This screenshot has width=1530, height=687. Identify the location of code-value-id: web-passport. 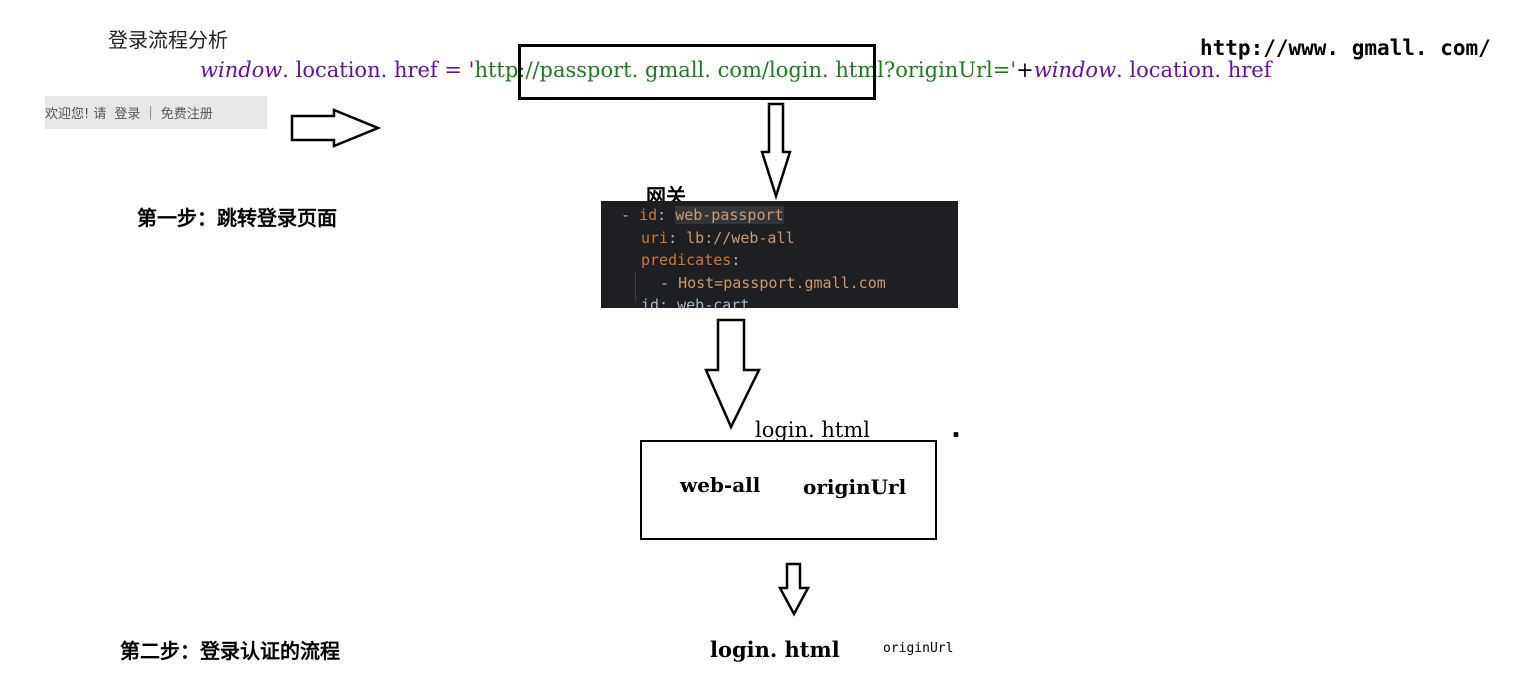
(729, 215).